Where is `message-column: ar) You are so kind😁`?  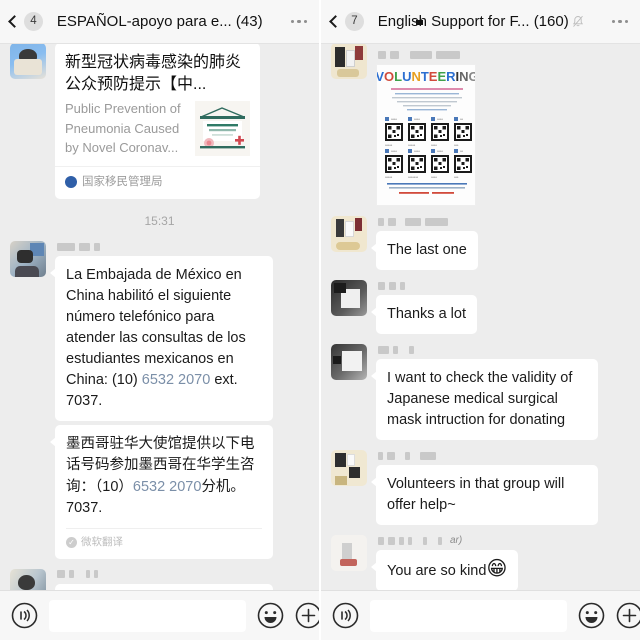
message-column: ar) You are so kind😁 is located at coordinates (499, 562).